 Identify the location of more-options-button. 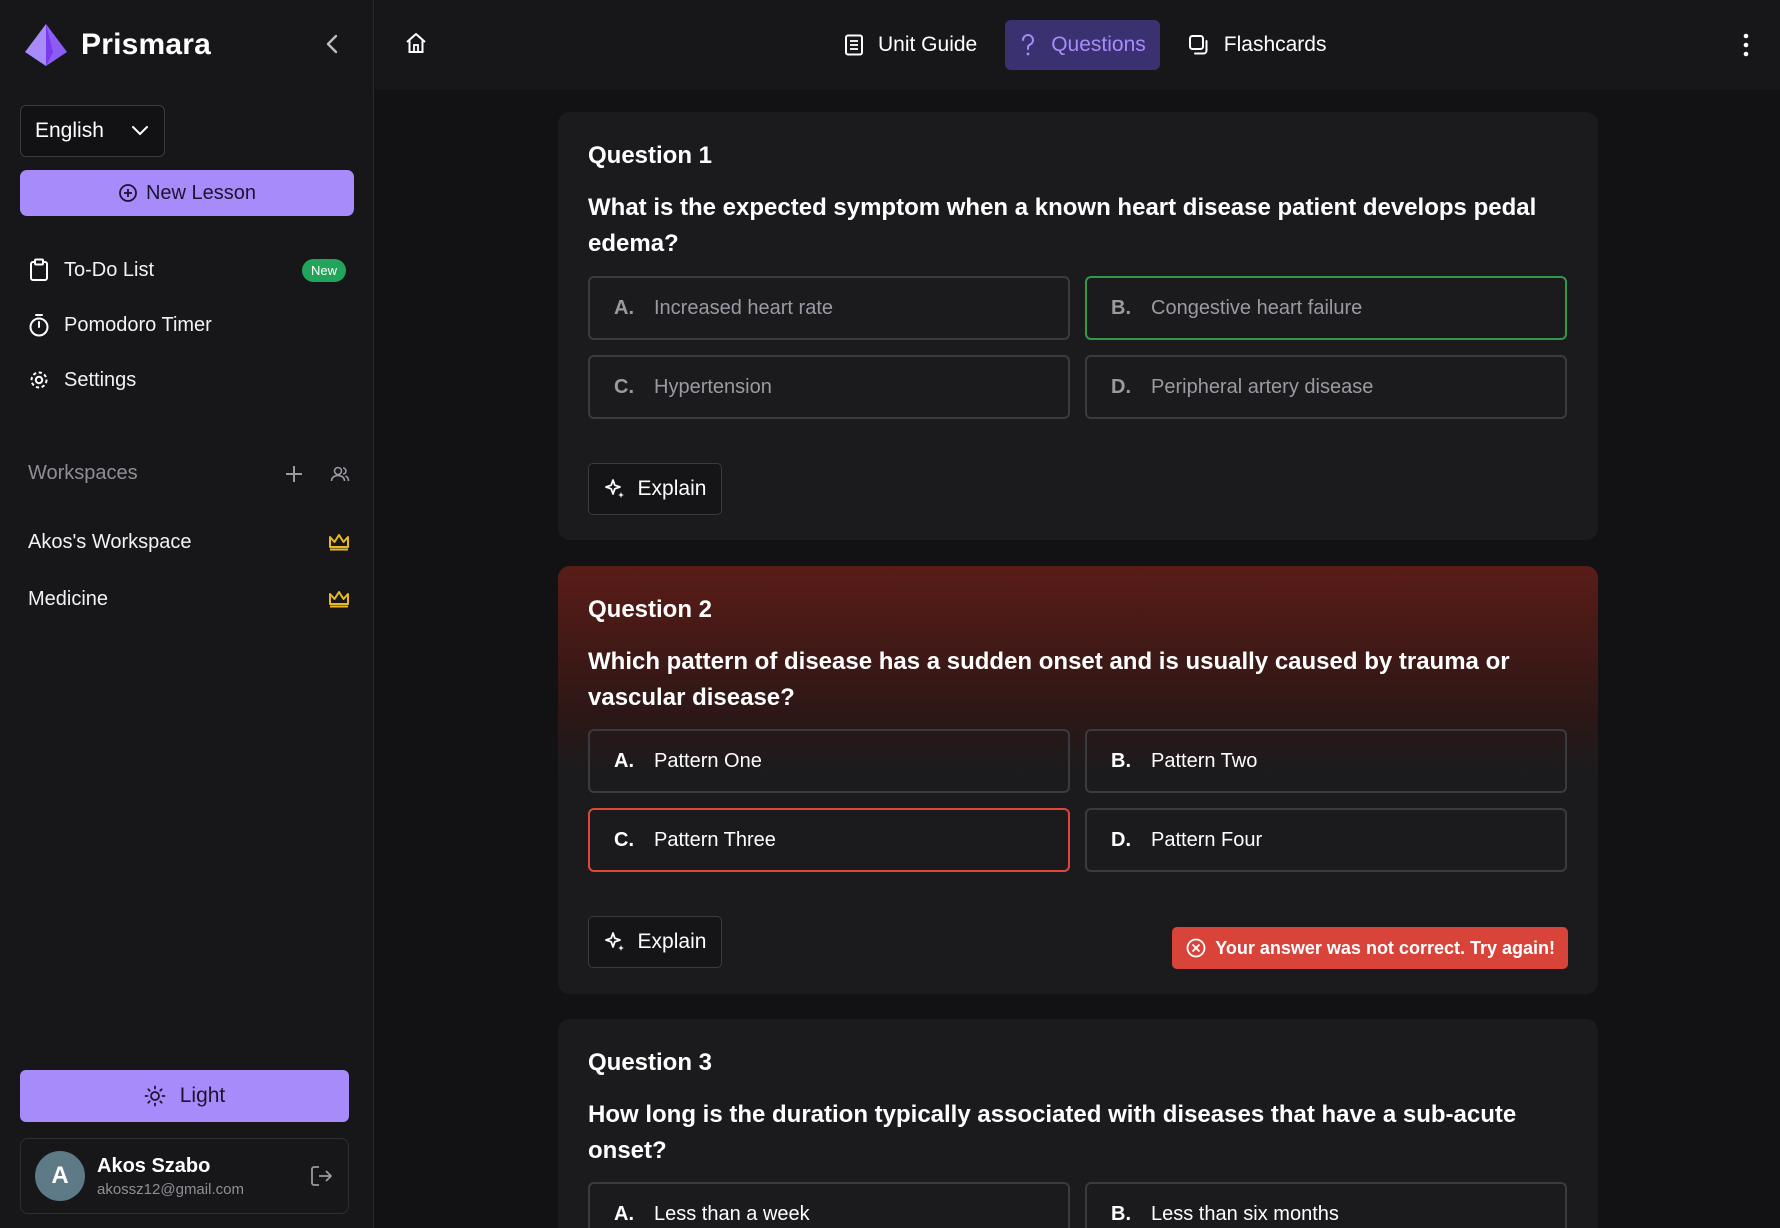
(1746, 47).